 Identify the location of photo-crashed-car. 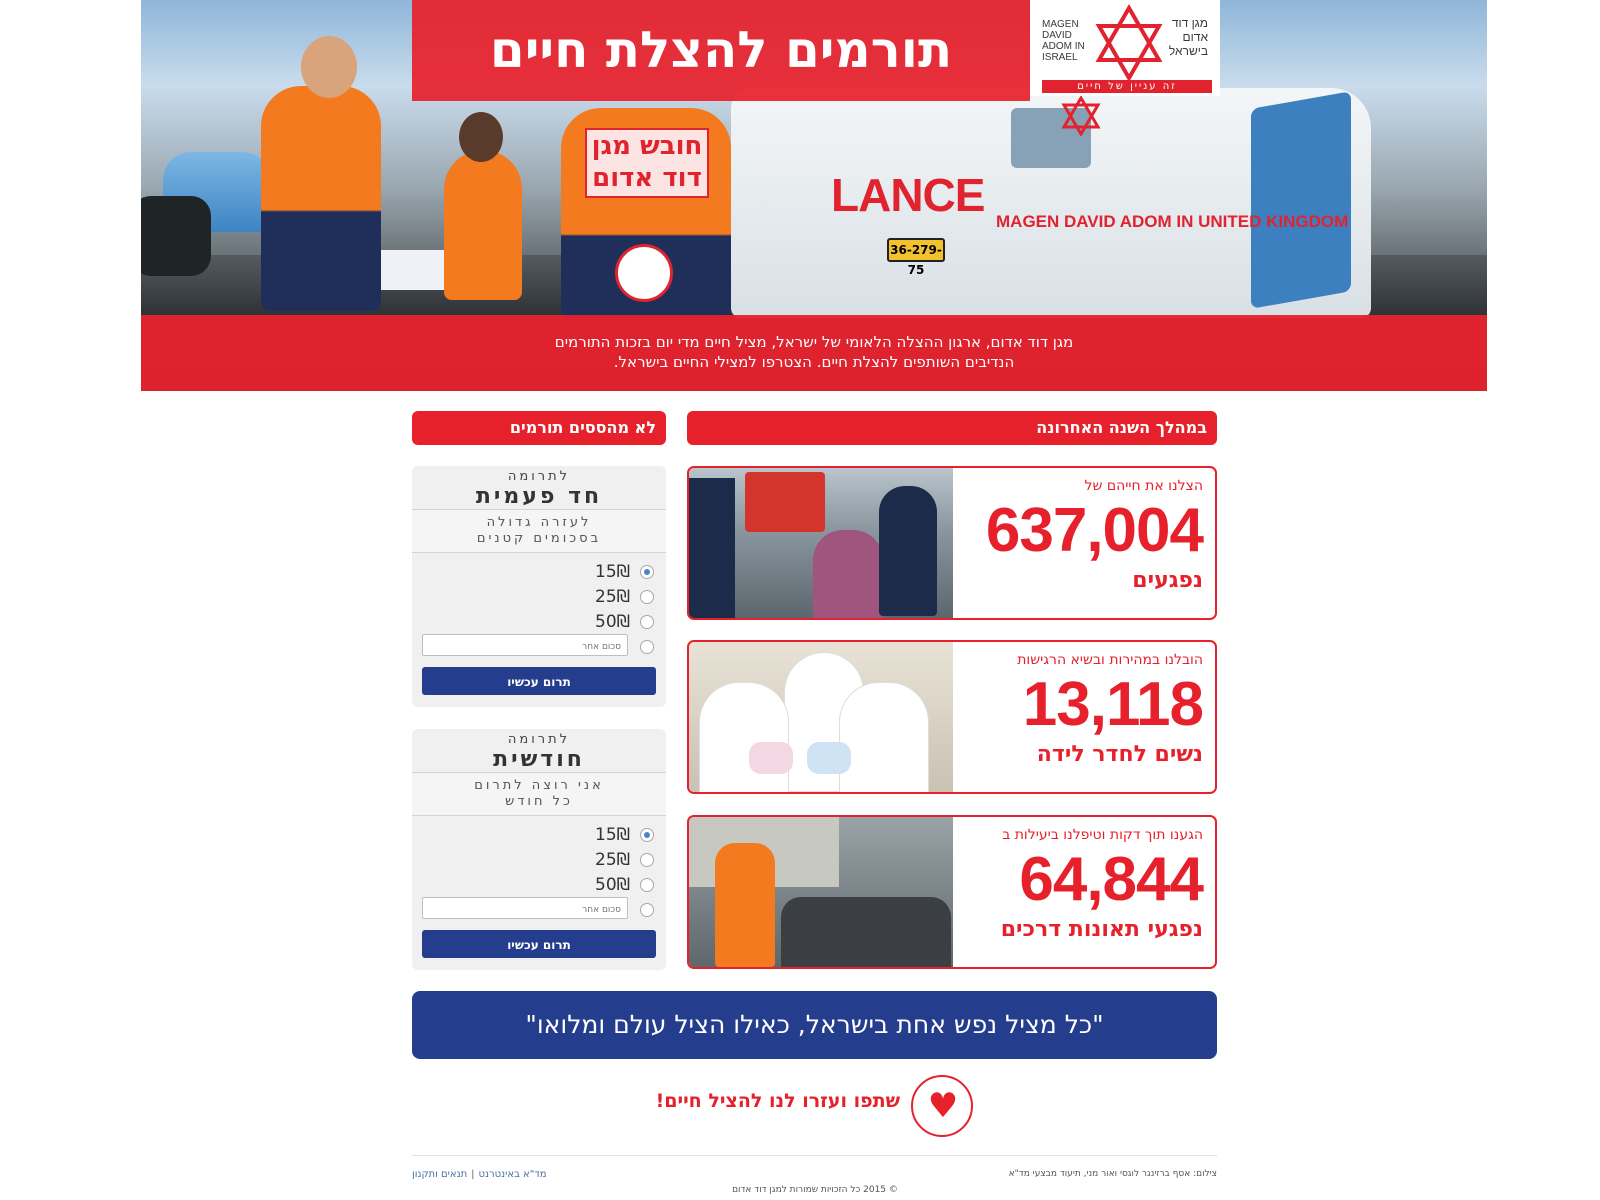
(866, 932).